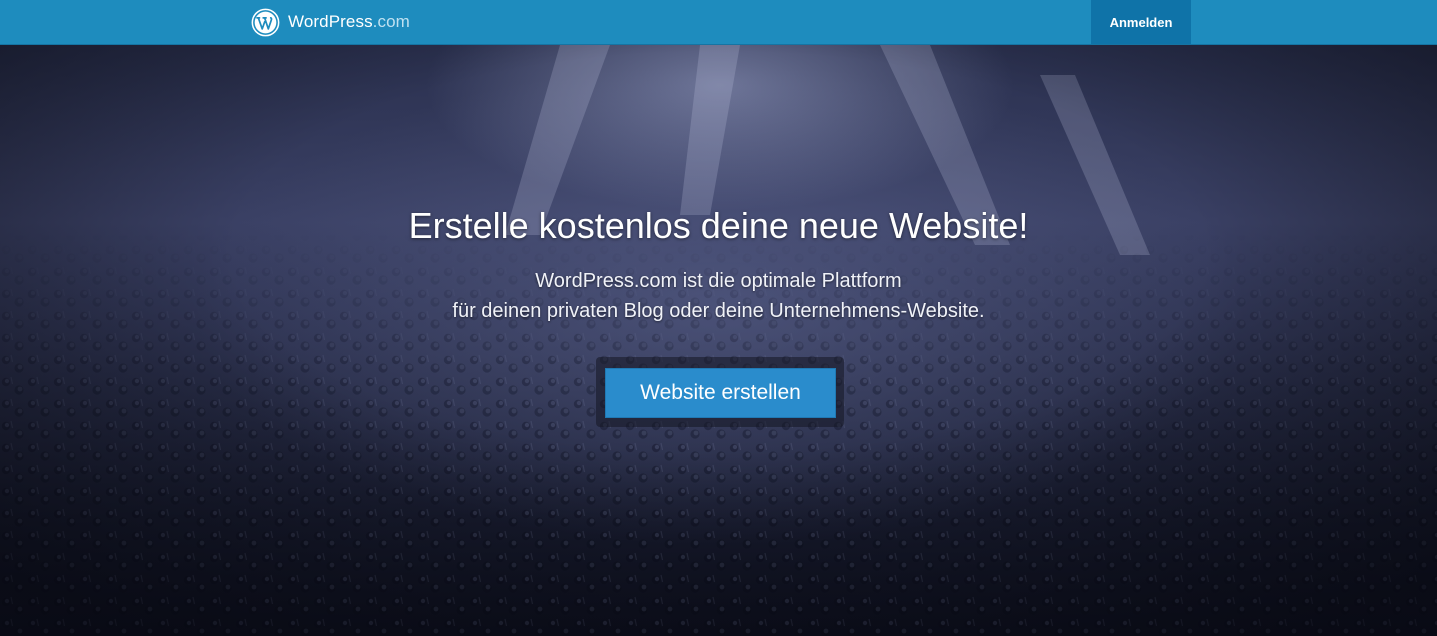  What do you see at coordinates (718, 281) in the screenshot?
I see `hero-subheadline-line-1: WordPress.com ist die optimale Plattform` at bounding box center [718, 281].